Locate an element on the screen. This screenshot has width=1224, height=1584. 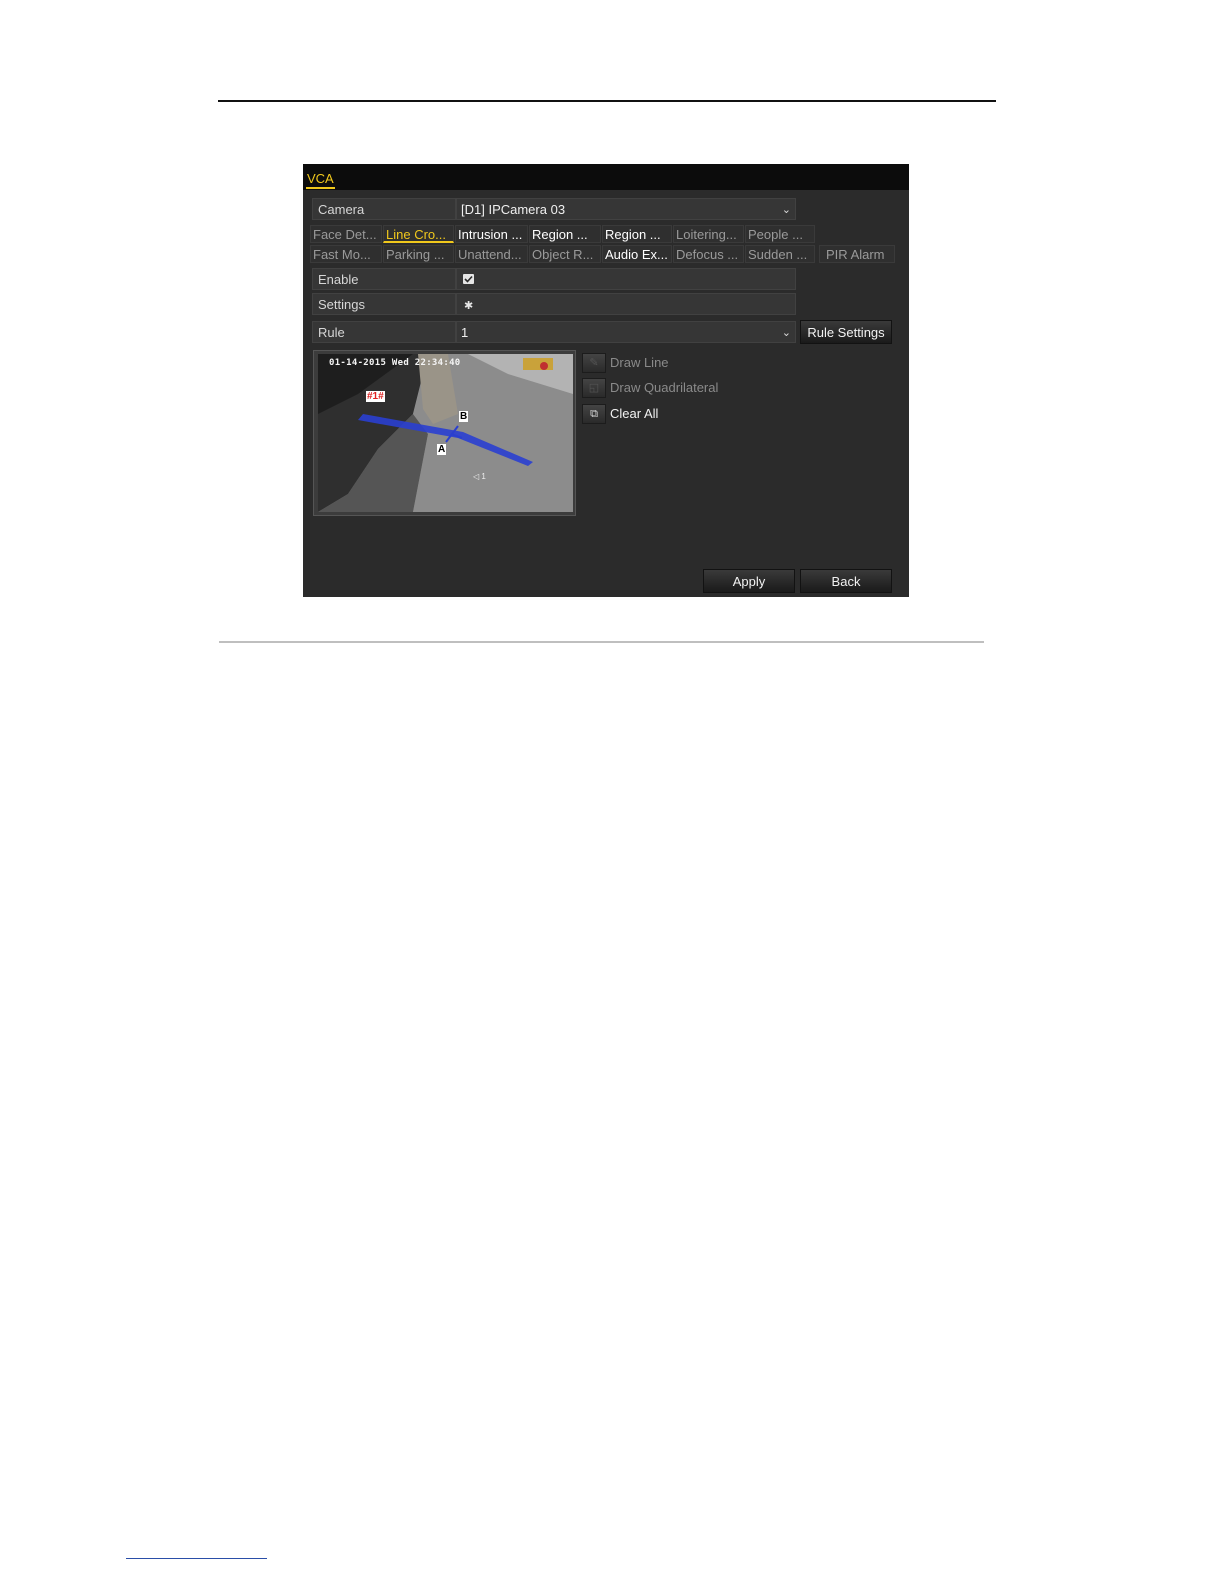
gear-icon: ✱ is located at coordinates (468, 306).